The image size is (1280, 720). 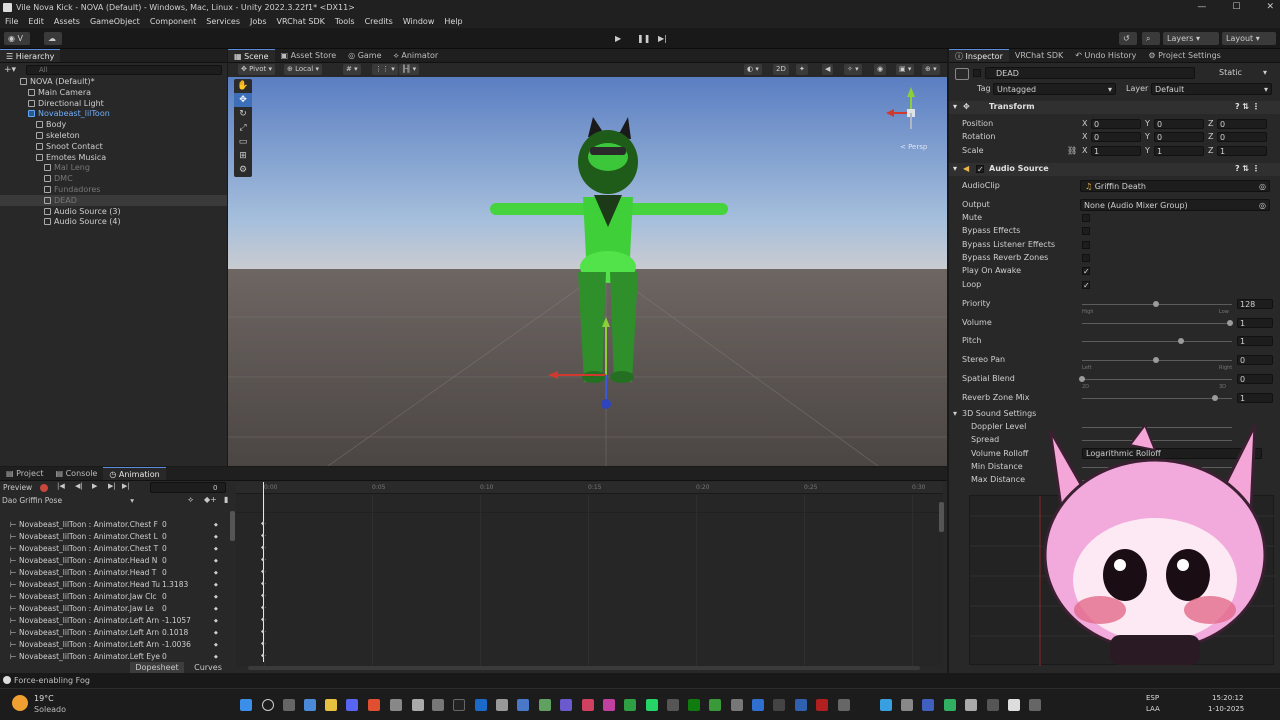 What do you see at coordinates (1054, 89) in the screenshot?
I see `tag-dropdown: Untagged ▾` at bounding box center [1054, 89].